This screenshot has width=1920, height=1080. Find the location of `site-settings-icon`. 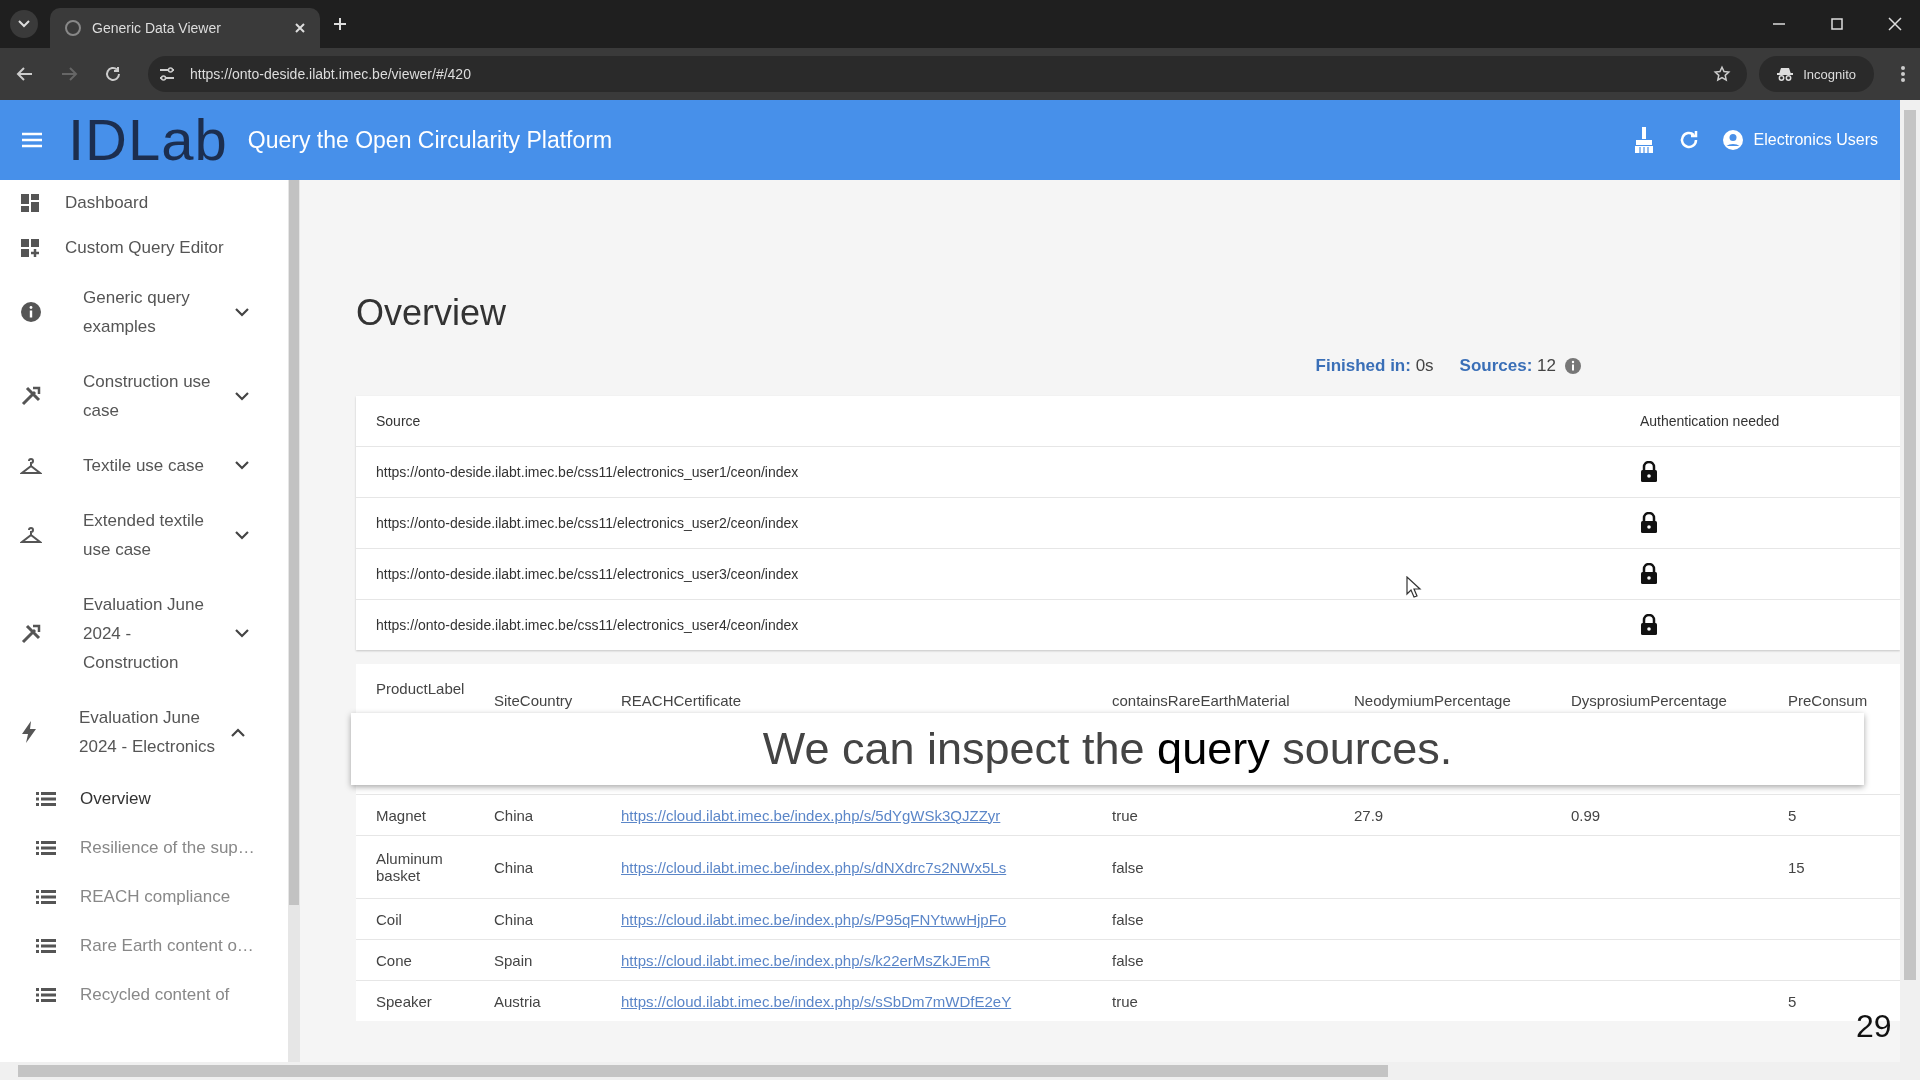

site-settings-icon is located at coordinates (167, 74).